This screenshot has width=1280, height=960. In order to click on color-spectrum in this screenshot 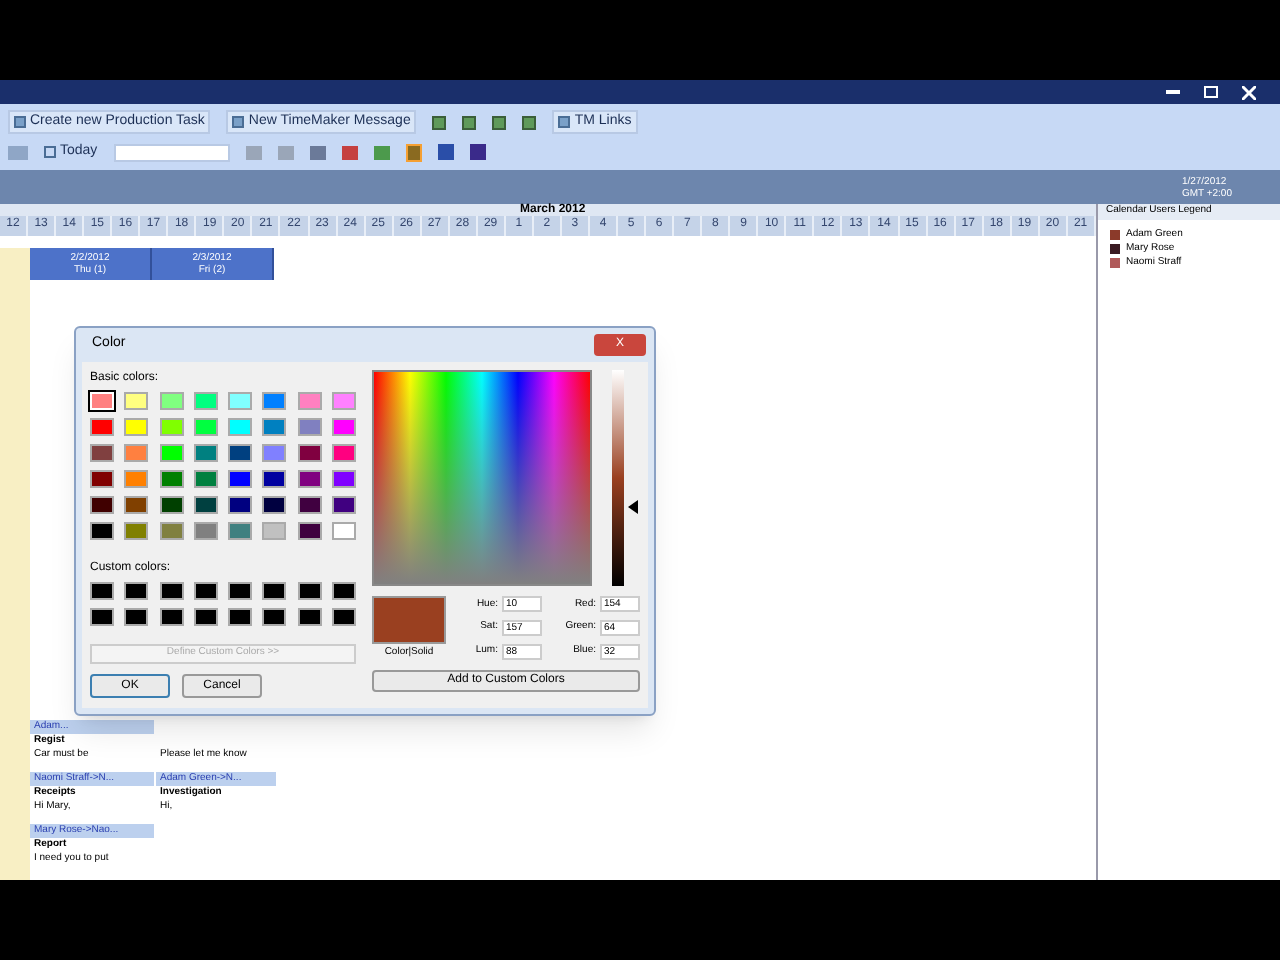, I will do `click(482, 478)`.